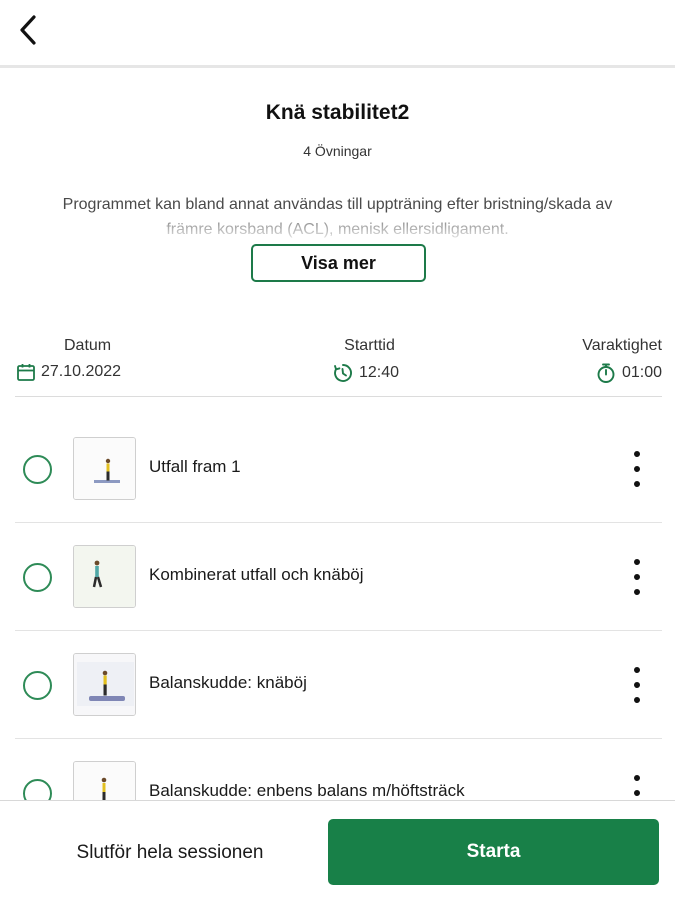 This screenshot has width=675, height=900. Describe the element at coordinates (88, 345) in the screenshot. I see `date-label: Datum` at that location.